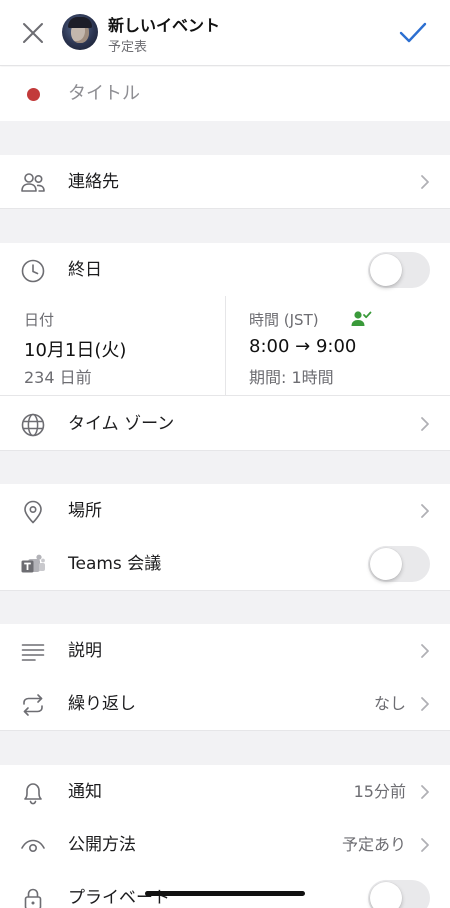 The height and width of the screenshot is (908, 450). What do you see at coordinates (225, 346) in the screenshot?
I see `date-time-divider` at bounding box center [225, 346].